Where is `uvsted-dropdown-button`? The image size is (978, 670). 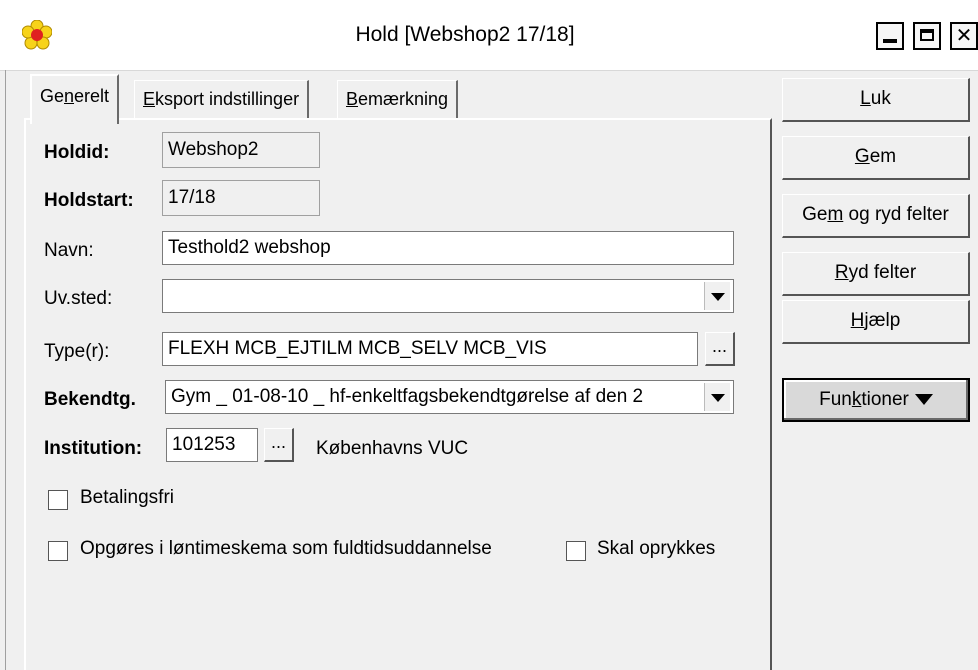
uvsted-dropdown-button is located at coordinates (717, 296).